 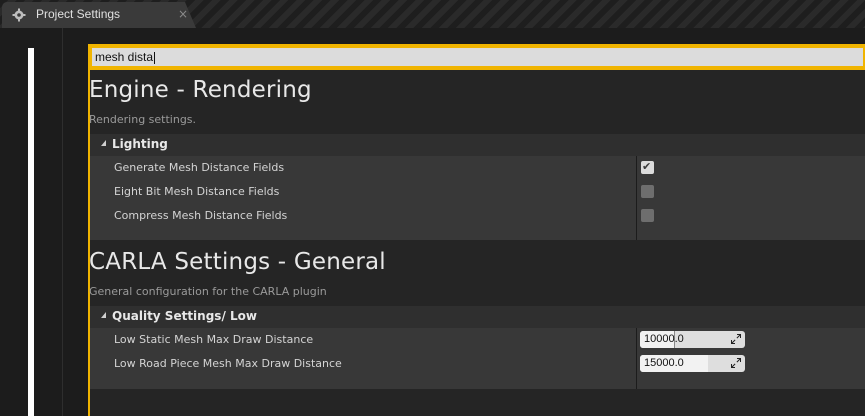 What do you see at coordinates (184, 316) in the screenshot?
I see `category-label: Quality Settings/ Low` at bounding box center [184, 316].